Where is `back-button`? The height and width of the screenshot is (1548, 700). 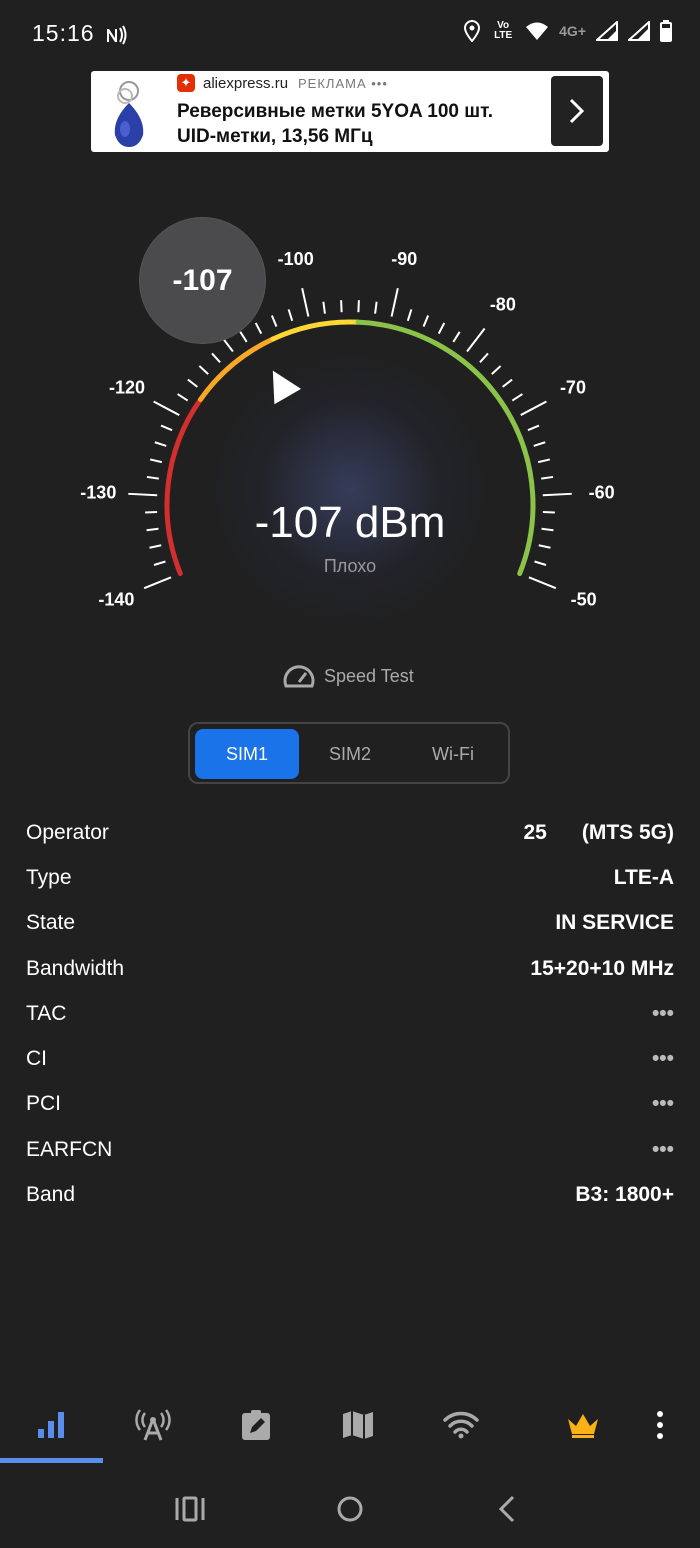 back-button is located at coordinates (507, 1511).